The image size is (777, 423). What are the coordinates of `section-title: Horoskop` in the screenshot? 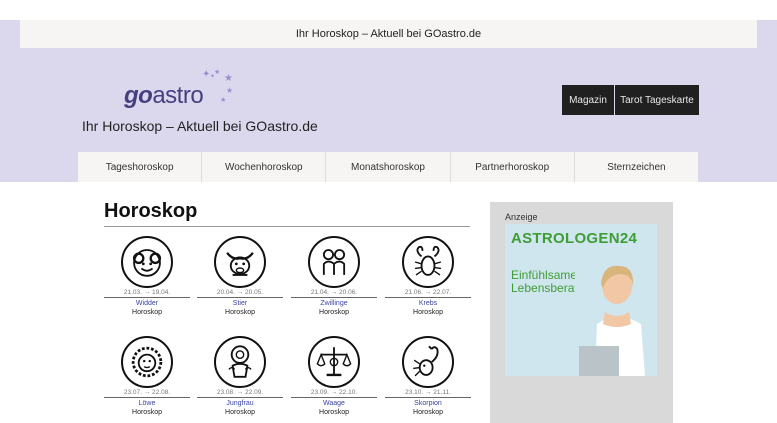 It's located at (151, 211).